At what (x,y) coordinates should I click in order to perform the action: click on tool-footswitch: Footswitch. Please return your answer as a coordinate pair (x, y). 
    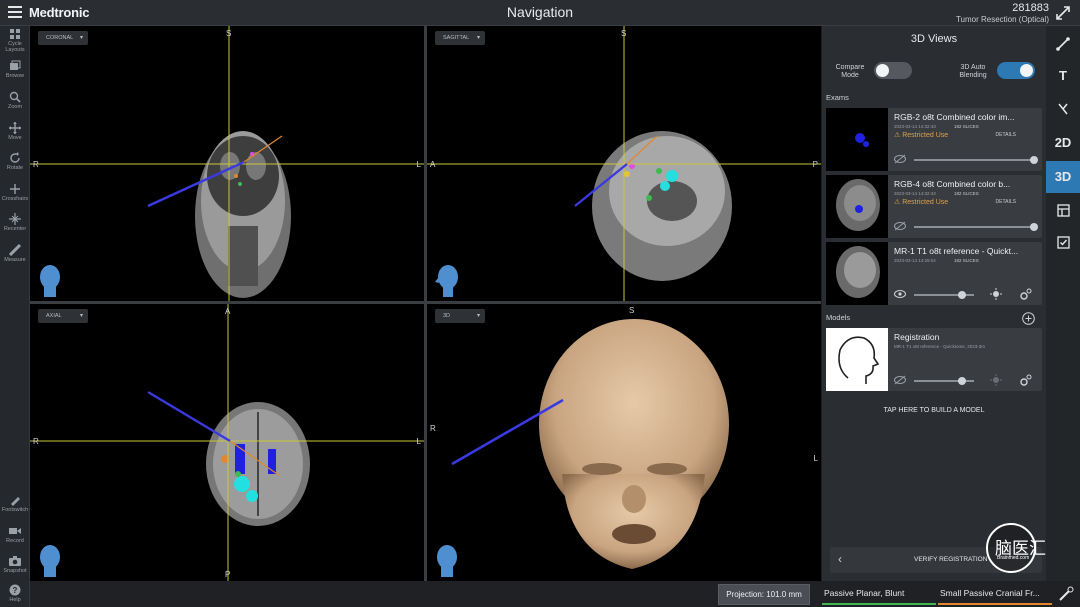
    Looking at the image, I should click on (15, 503).